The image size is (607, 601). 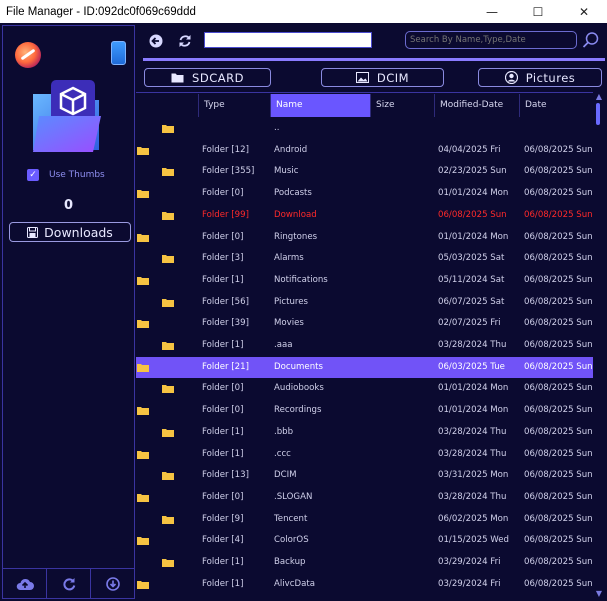 I want to click on cell-name: Podcasts, so click(x=293, y=193).